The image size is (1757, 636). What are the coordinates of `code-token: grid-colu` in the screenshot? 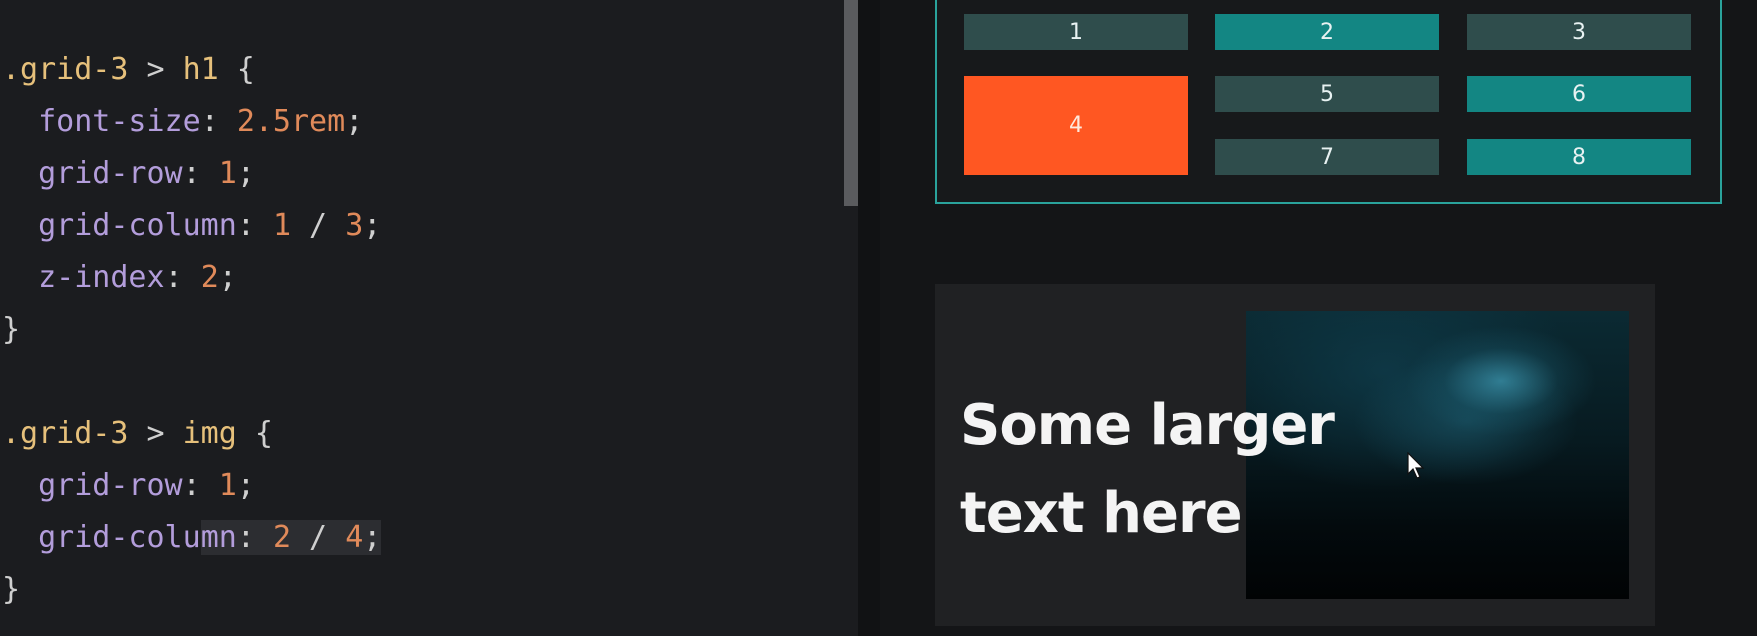 It's located at (101, 537).